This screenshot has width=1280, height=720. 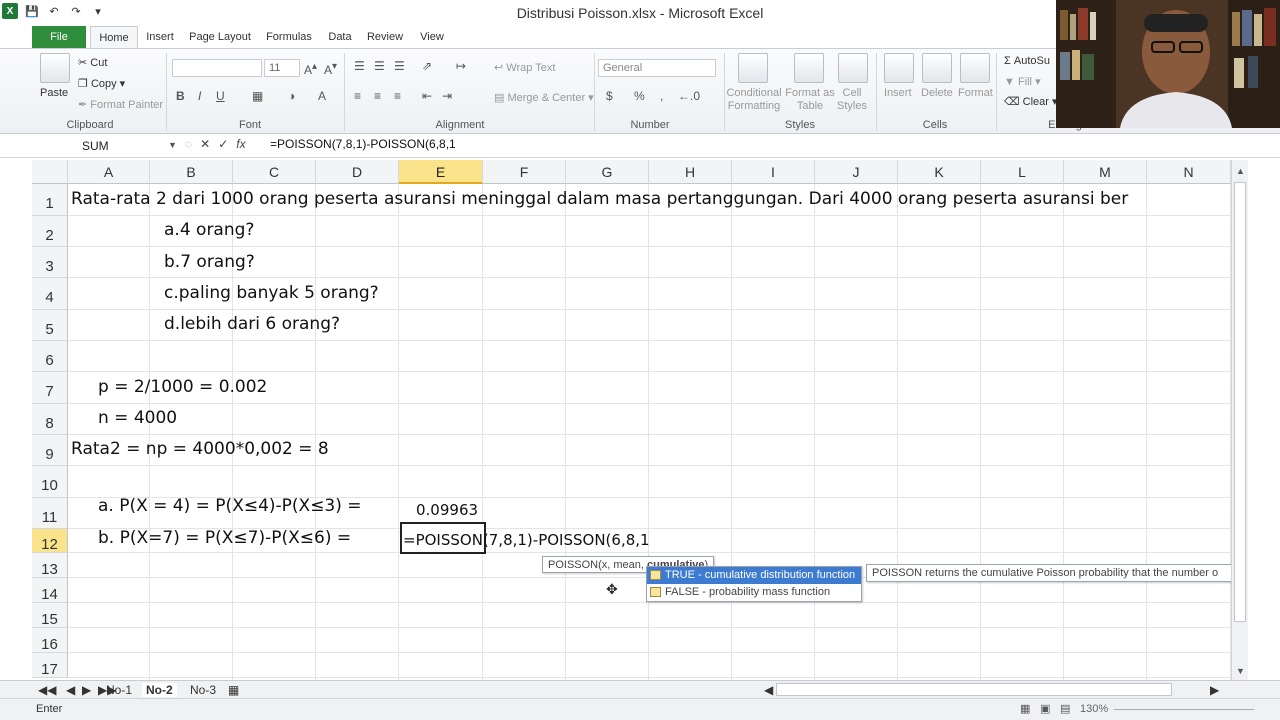 What do you see at coordinates (172, 145) in the screenshot?
I see `name-box-dropdown-icon: ▼` at bounding box center [172, 145].